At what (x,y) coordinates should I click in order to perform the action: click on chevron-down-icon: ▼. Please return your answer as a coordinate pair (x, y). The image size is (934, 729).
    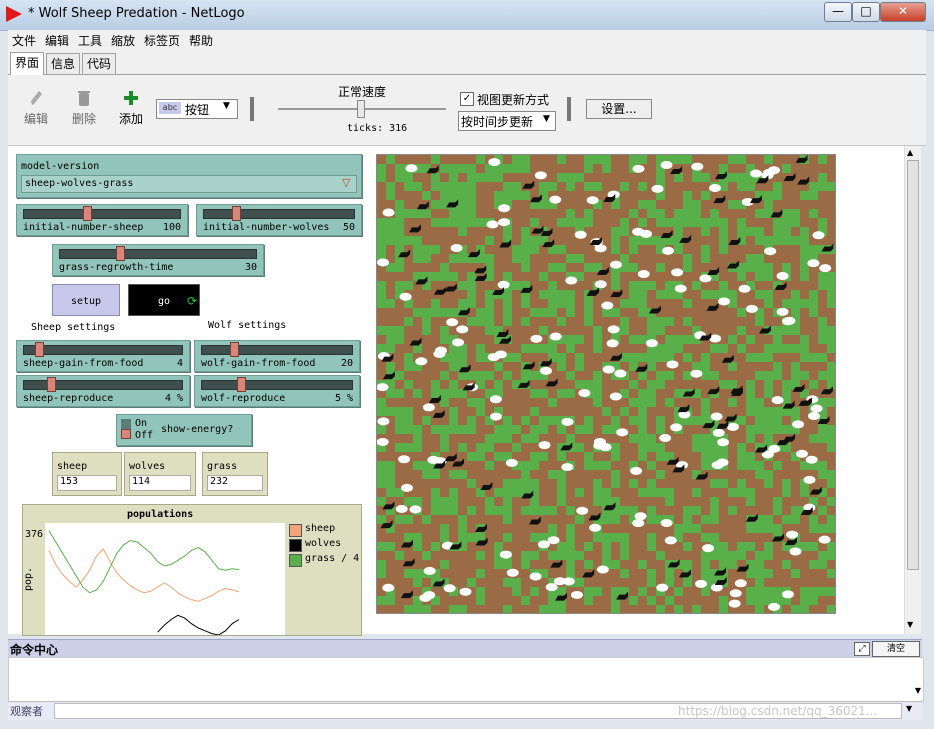
    Looking at the image, I should click on (909, 708).